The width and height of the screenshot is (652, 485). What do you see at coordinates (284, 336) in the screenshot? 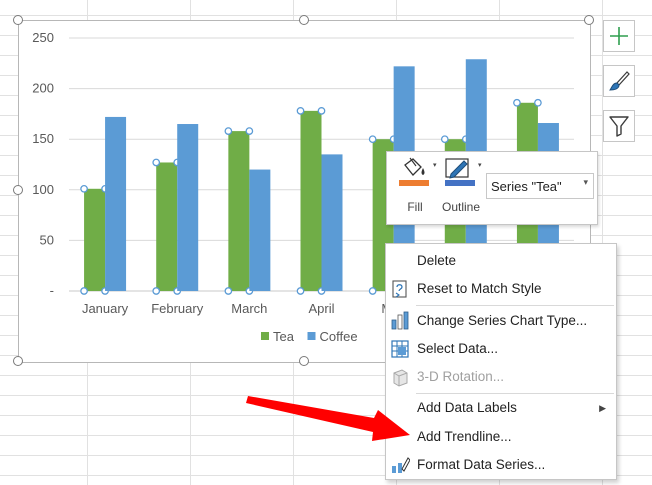
I see `legend-entry-tea: Tea` at bounding box center [284, 336].